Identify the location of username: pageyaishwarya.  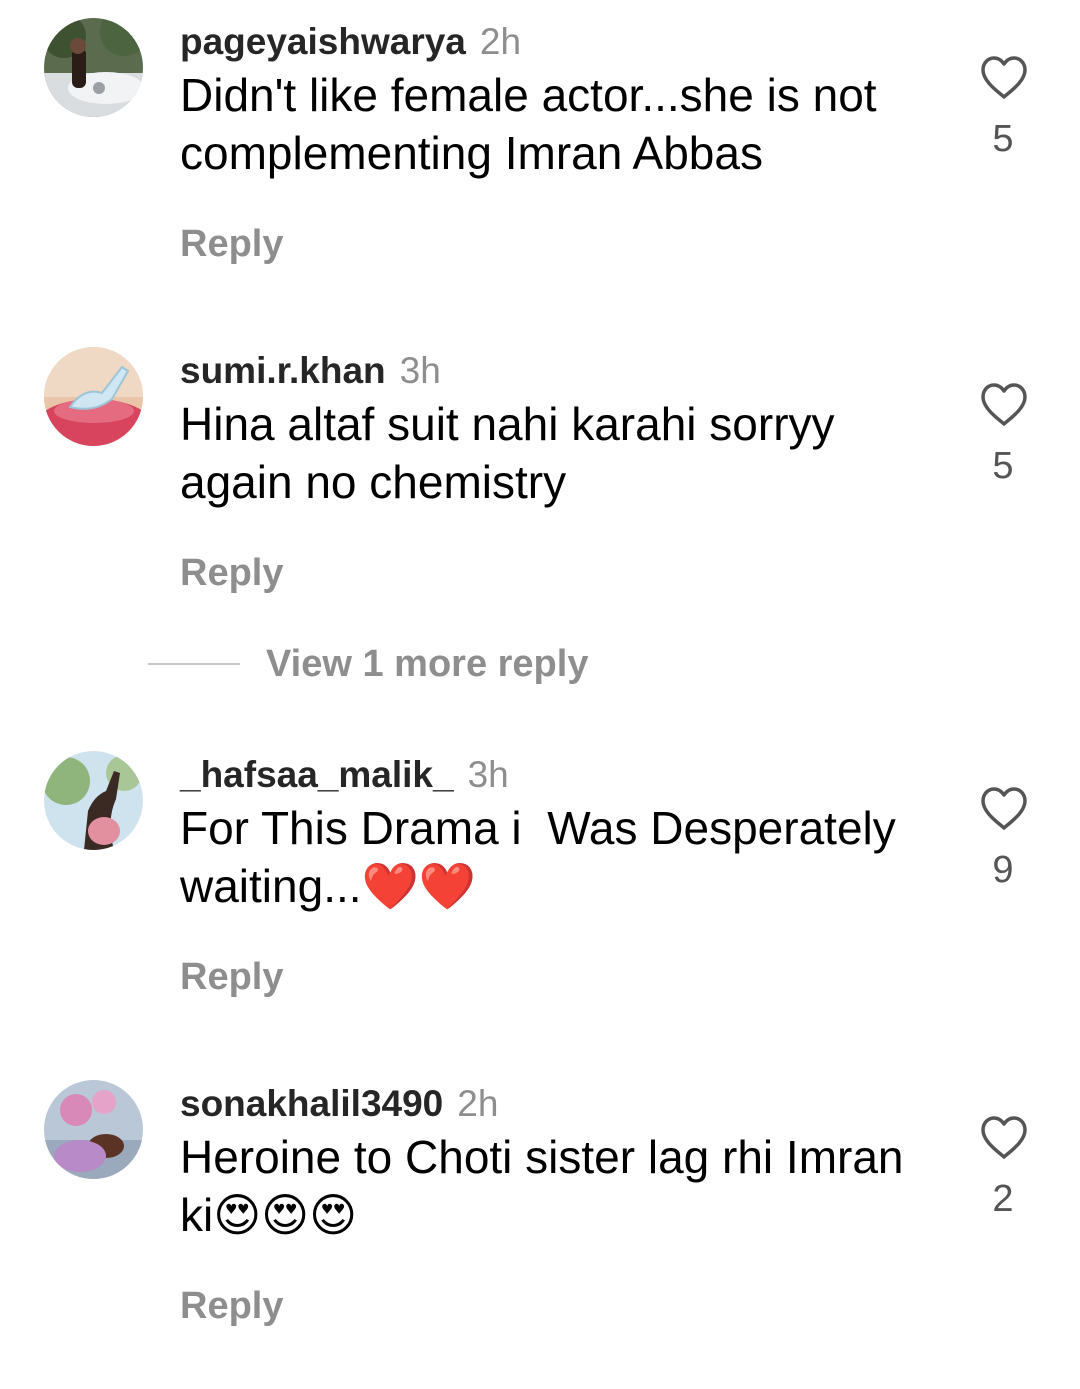
(323, 41).